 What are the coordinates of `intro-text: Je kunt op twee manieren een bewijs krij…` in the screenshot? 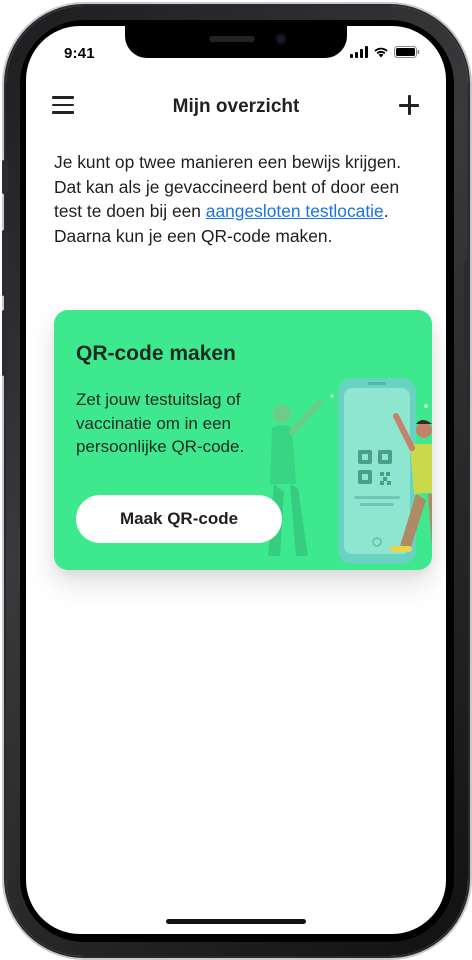 It's located at (239, 199).